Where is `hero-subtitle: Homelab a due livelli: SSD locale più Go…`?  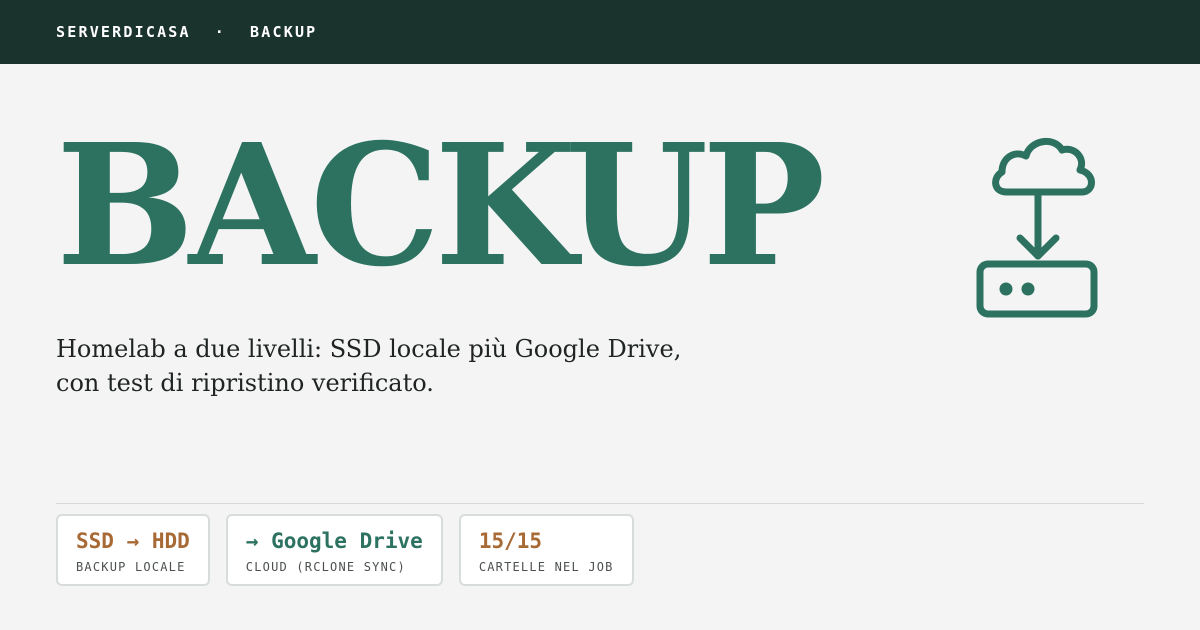
hero-subtitle: Homelab a due livelli: SSD locale più Go… is located at coordinates (406, 366).